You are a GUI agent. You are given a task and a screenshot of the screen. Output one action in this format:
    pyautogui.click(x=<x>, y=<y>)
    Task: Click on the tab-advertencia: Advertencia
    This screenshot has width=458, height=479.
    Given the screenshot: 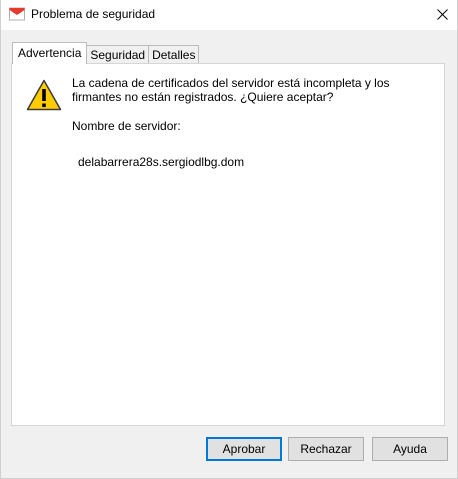 What is the action you would take?
    pyautogui.click(x=50, y=53)
    